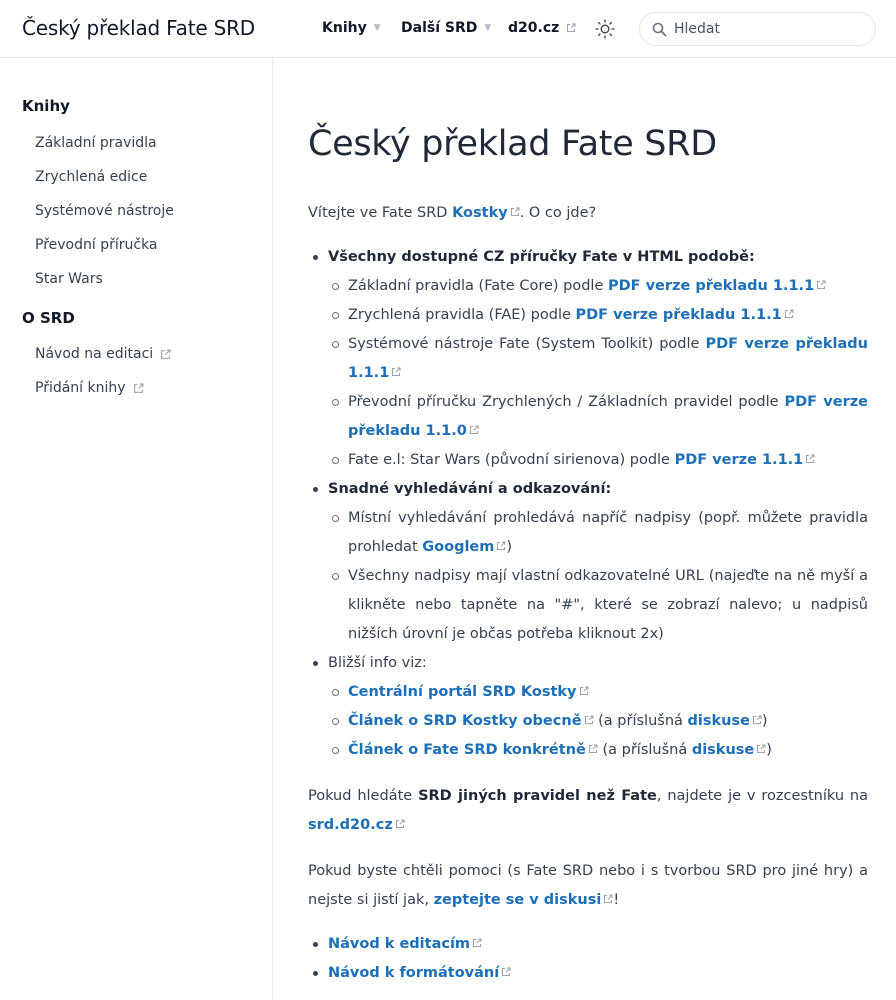 Image resolution: width=896 pixels, height=1000 pixels. I want to click on kostky-link: Kostky, so click(480, 213).